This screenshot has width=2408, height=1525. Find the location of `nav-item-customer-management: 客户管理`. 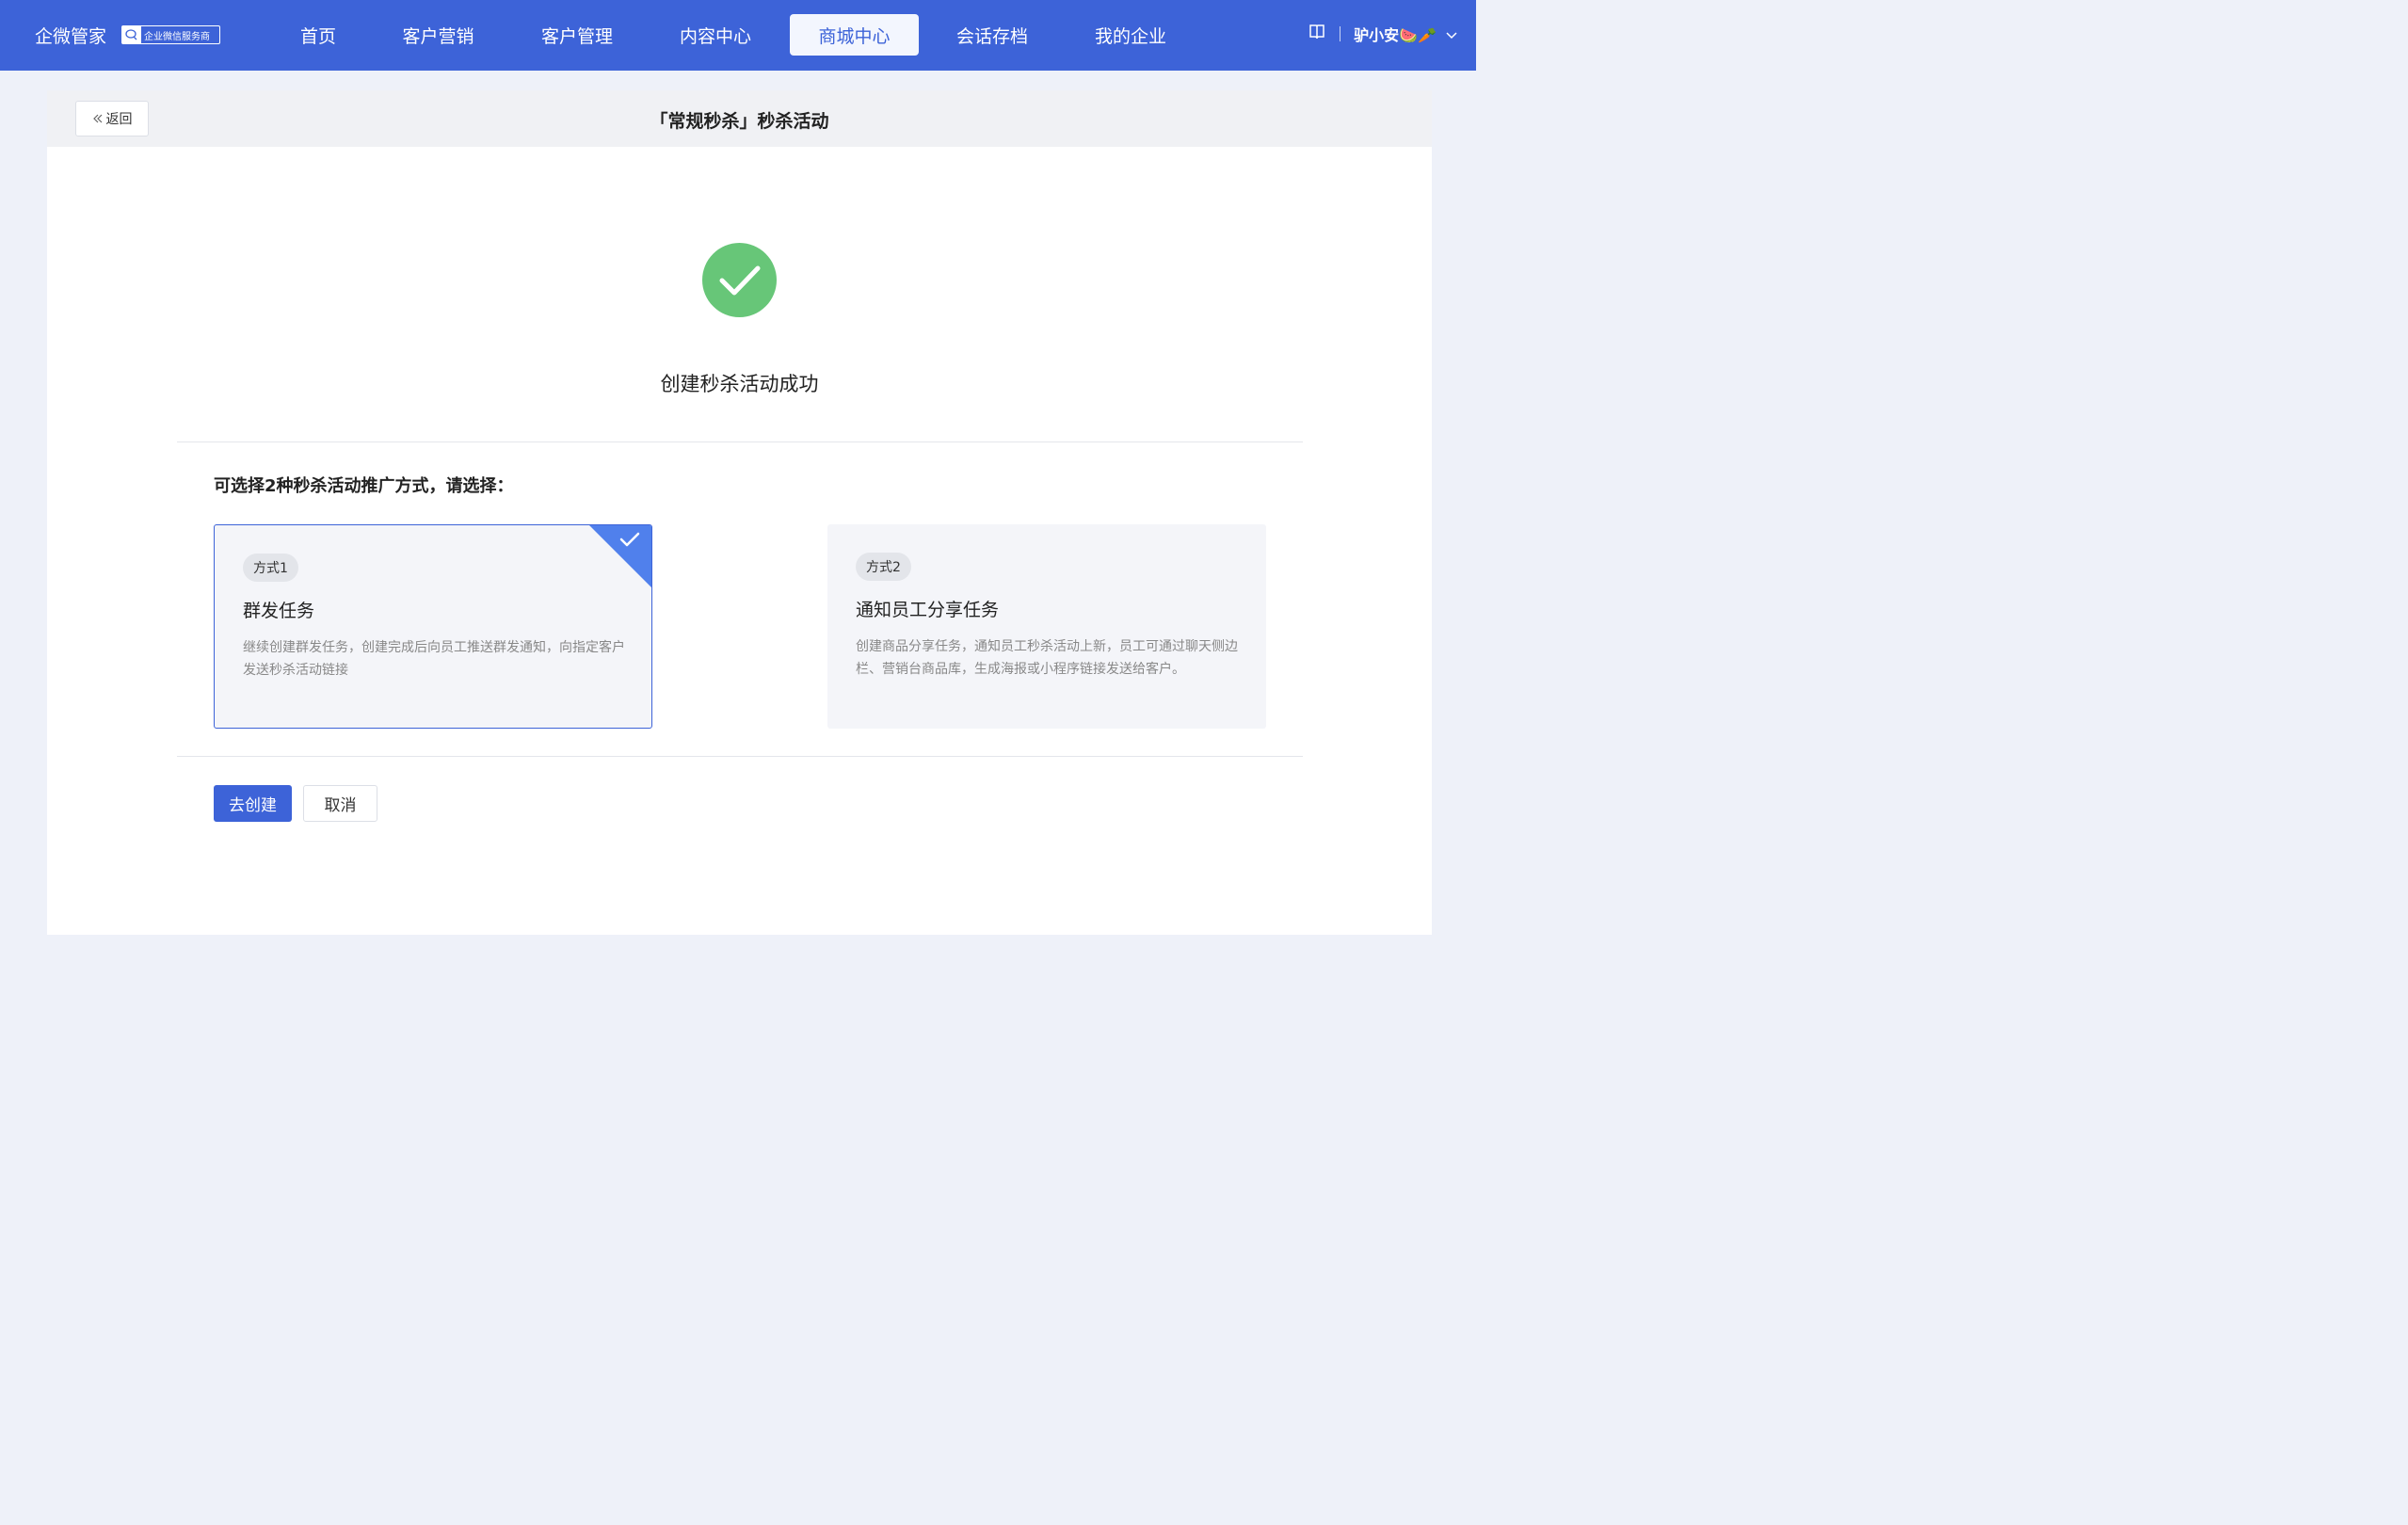

nav-item-customer-management: 客户管理 is located at coordinates (577, 35).